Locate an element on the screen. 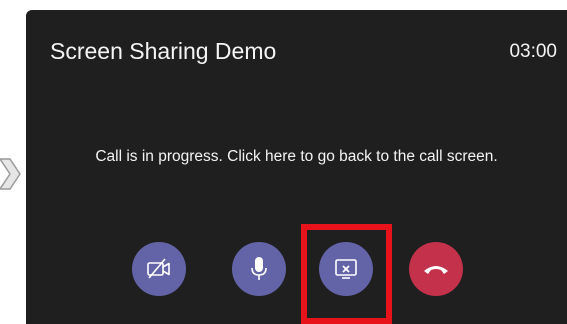 Image resolution: width=567 pixels, height=324 pixels. video-off-icon is located at coordinates (158, 268).